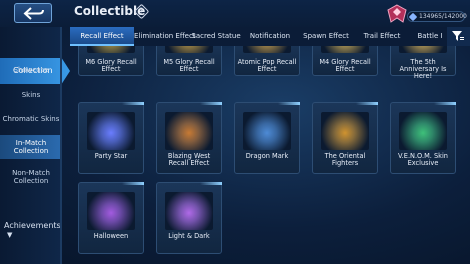 This screenshot has height=264, width=470. I want to click on achievements-label: Achievements, so click(32, 225).